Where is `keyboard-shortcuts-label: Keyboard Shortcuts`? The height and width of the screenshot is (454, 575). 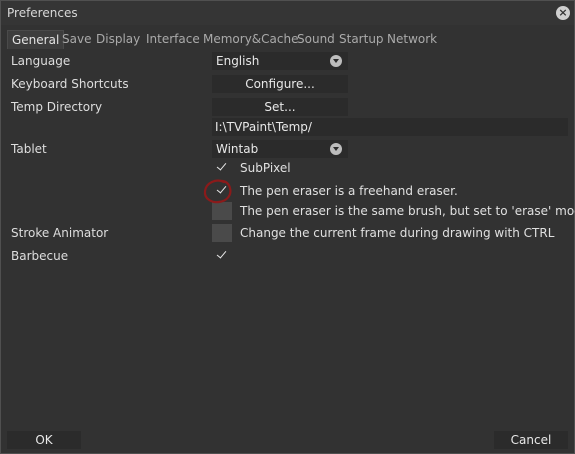 keyboard-shortcuts-label: Keyboard Shortcuts is located at coordinates (70, 84).